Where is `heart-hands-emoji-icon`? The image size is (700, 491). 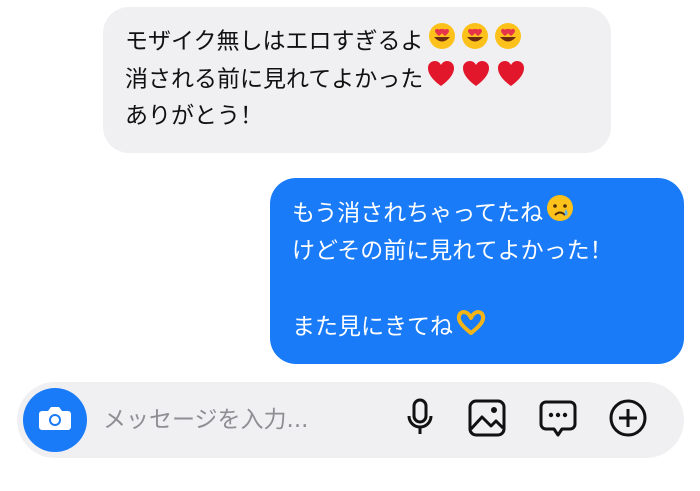
heart-hands-emoji-icon is located at coordinates (471, 328).